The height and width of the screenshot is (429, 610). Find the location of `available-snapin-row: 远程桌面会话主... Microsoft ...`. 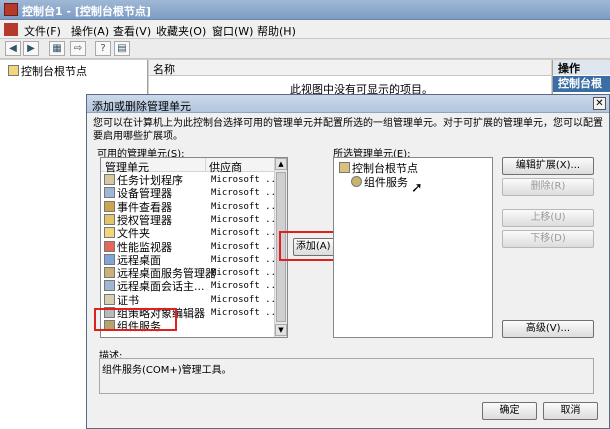

available-snapin-row: 远程桌面会话主... Microsoft ... is located at coordinates (192, 287).